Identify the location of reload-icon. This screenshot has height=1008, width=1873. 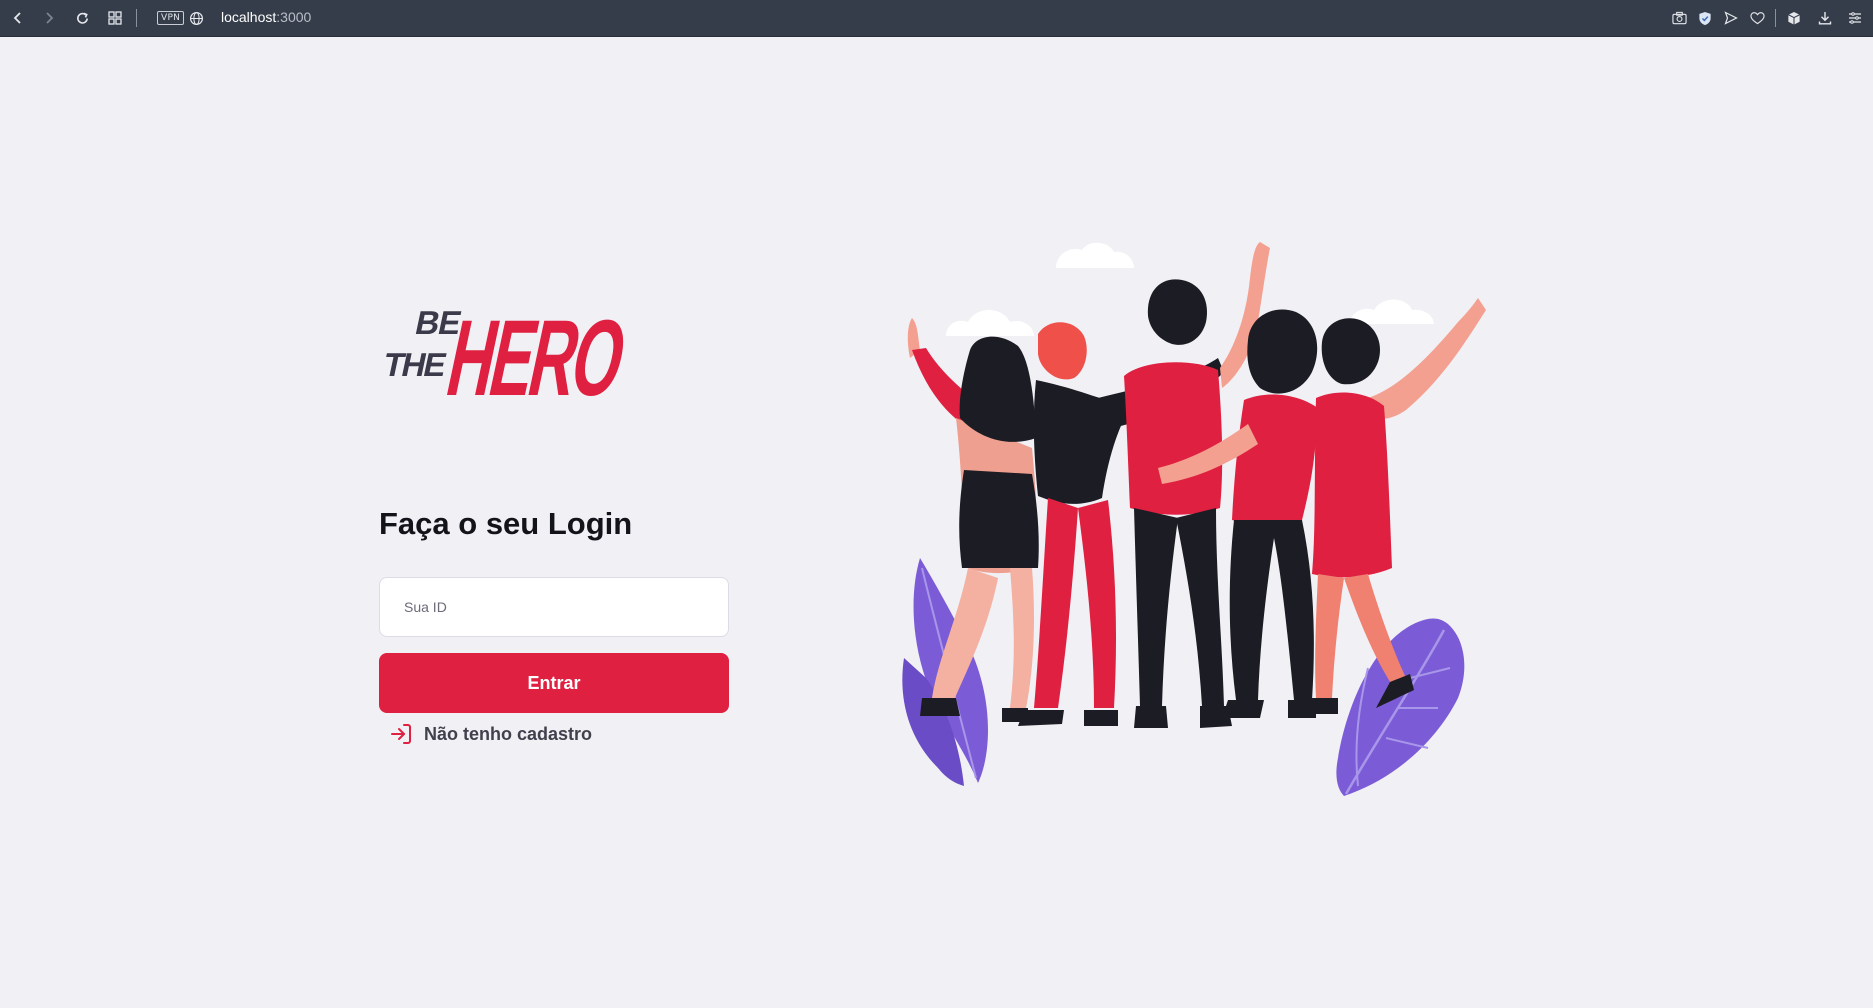
(82, 18).